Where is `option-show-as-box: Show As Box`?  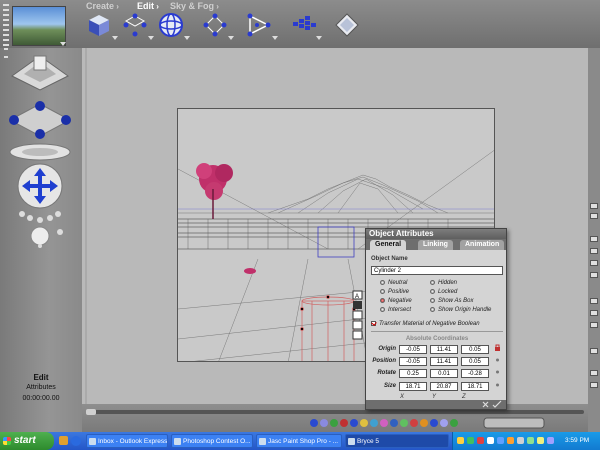
option-show-as-box: Show As Box is located at coordinates (451, 301).